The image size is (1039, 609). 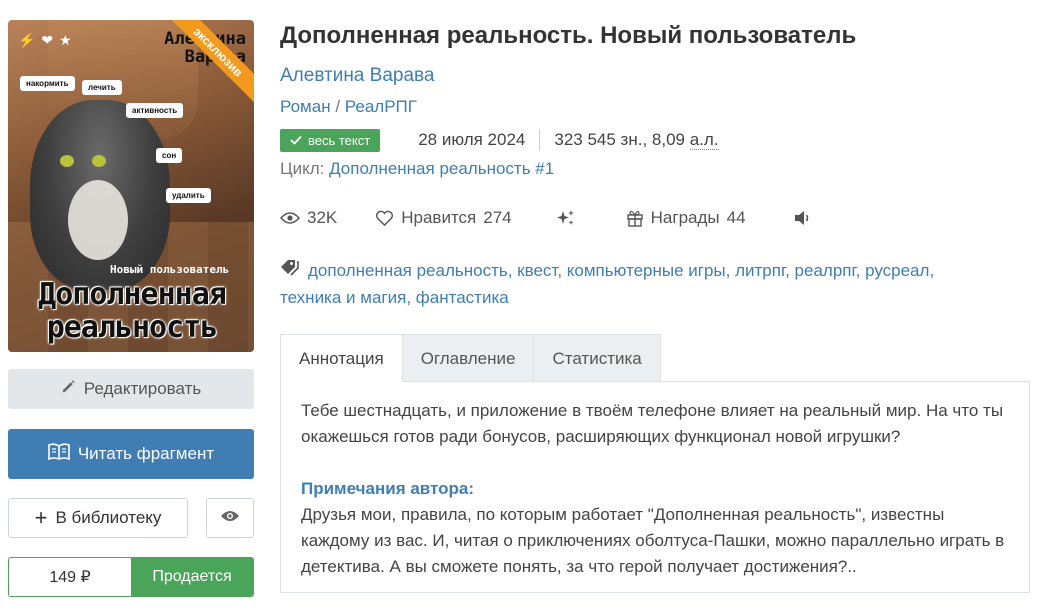 I want to click on read-fragment-button: Читать фрагмент, so click(x=131, y=454).